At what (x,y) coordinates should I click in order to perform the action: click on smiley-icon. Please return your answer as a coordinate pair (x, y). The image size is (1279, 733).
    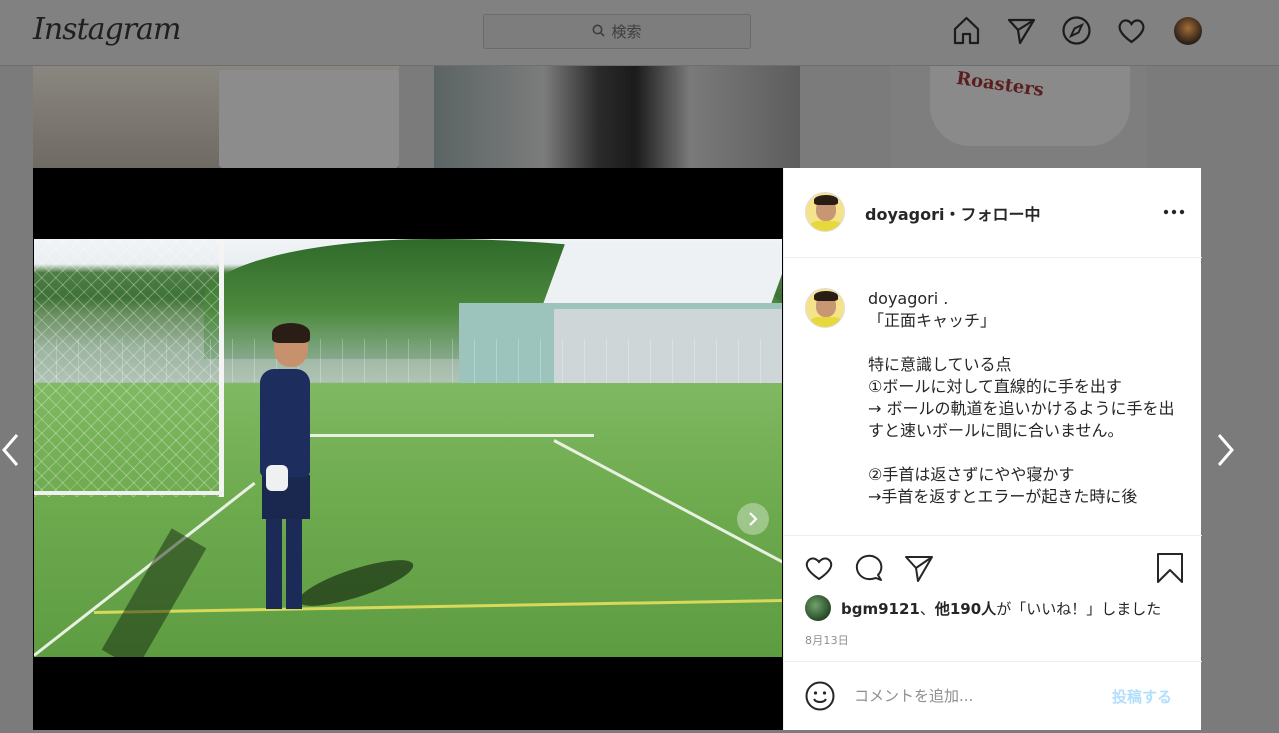
    Looking at the image, I should click on (820, 696).